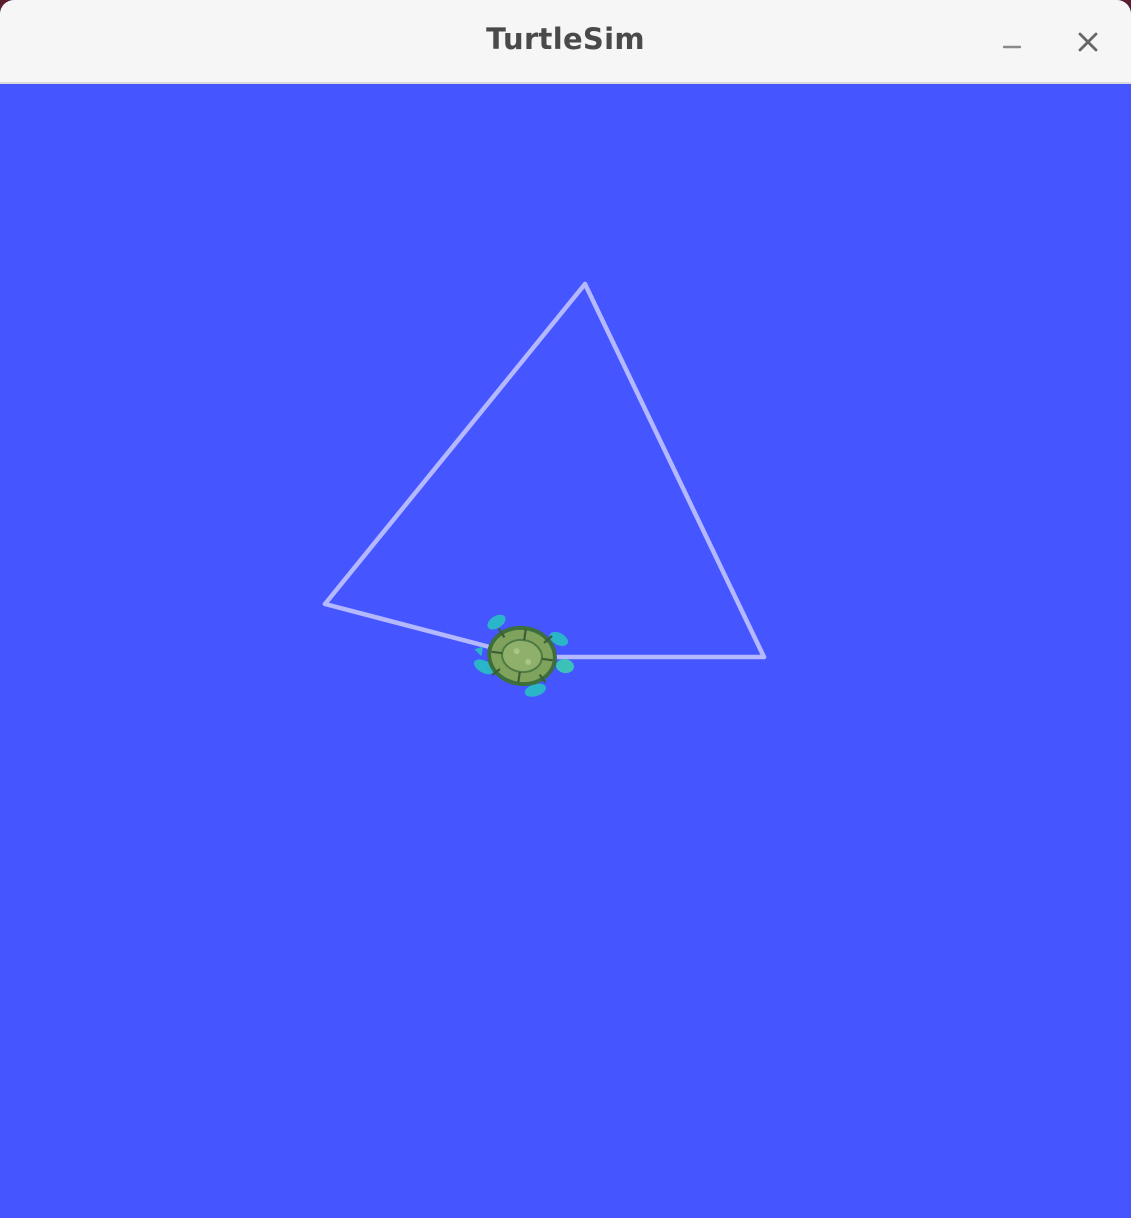 The height and width of the screenshot is (1218, 1131). What do you see at coordinates (674, 470) in the screenshot?
I see `trail-segment-right` at bounding box center [674, 470].